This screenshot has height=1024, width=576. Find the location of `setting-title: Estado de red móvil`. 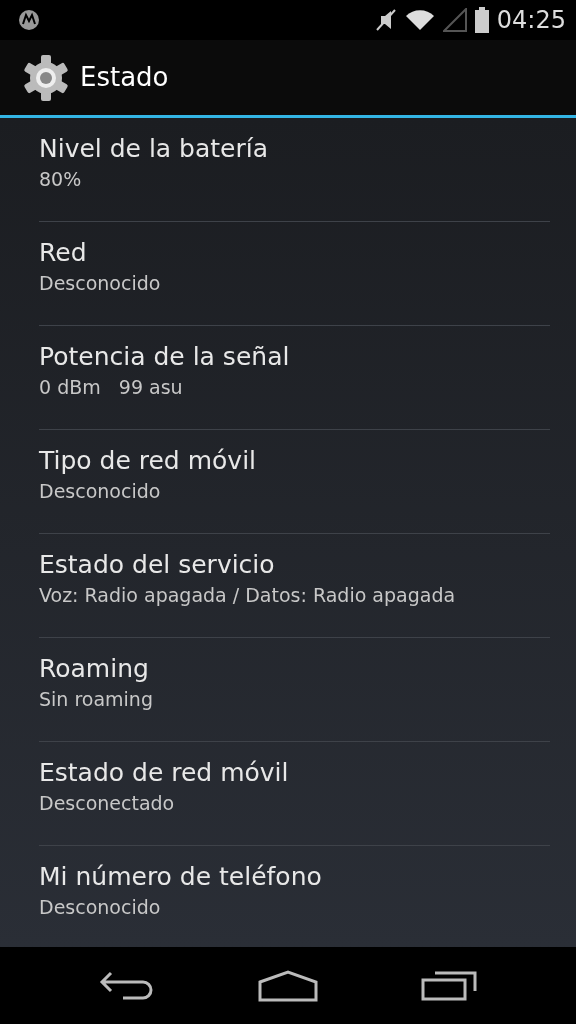

setting-title: Estado de red móvil is located at coordinates (164, 773).